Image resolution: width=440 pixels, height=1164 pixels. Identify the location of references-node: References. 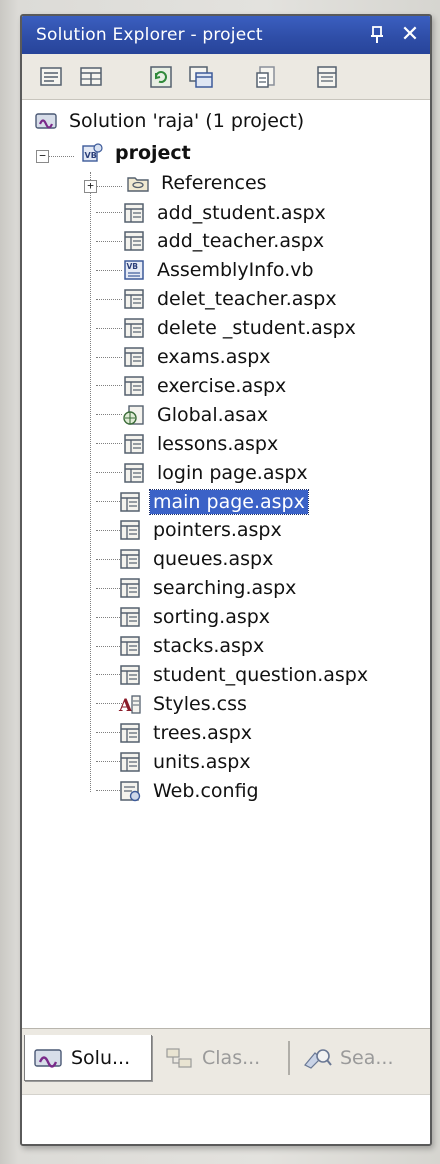
(198, 182).